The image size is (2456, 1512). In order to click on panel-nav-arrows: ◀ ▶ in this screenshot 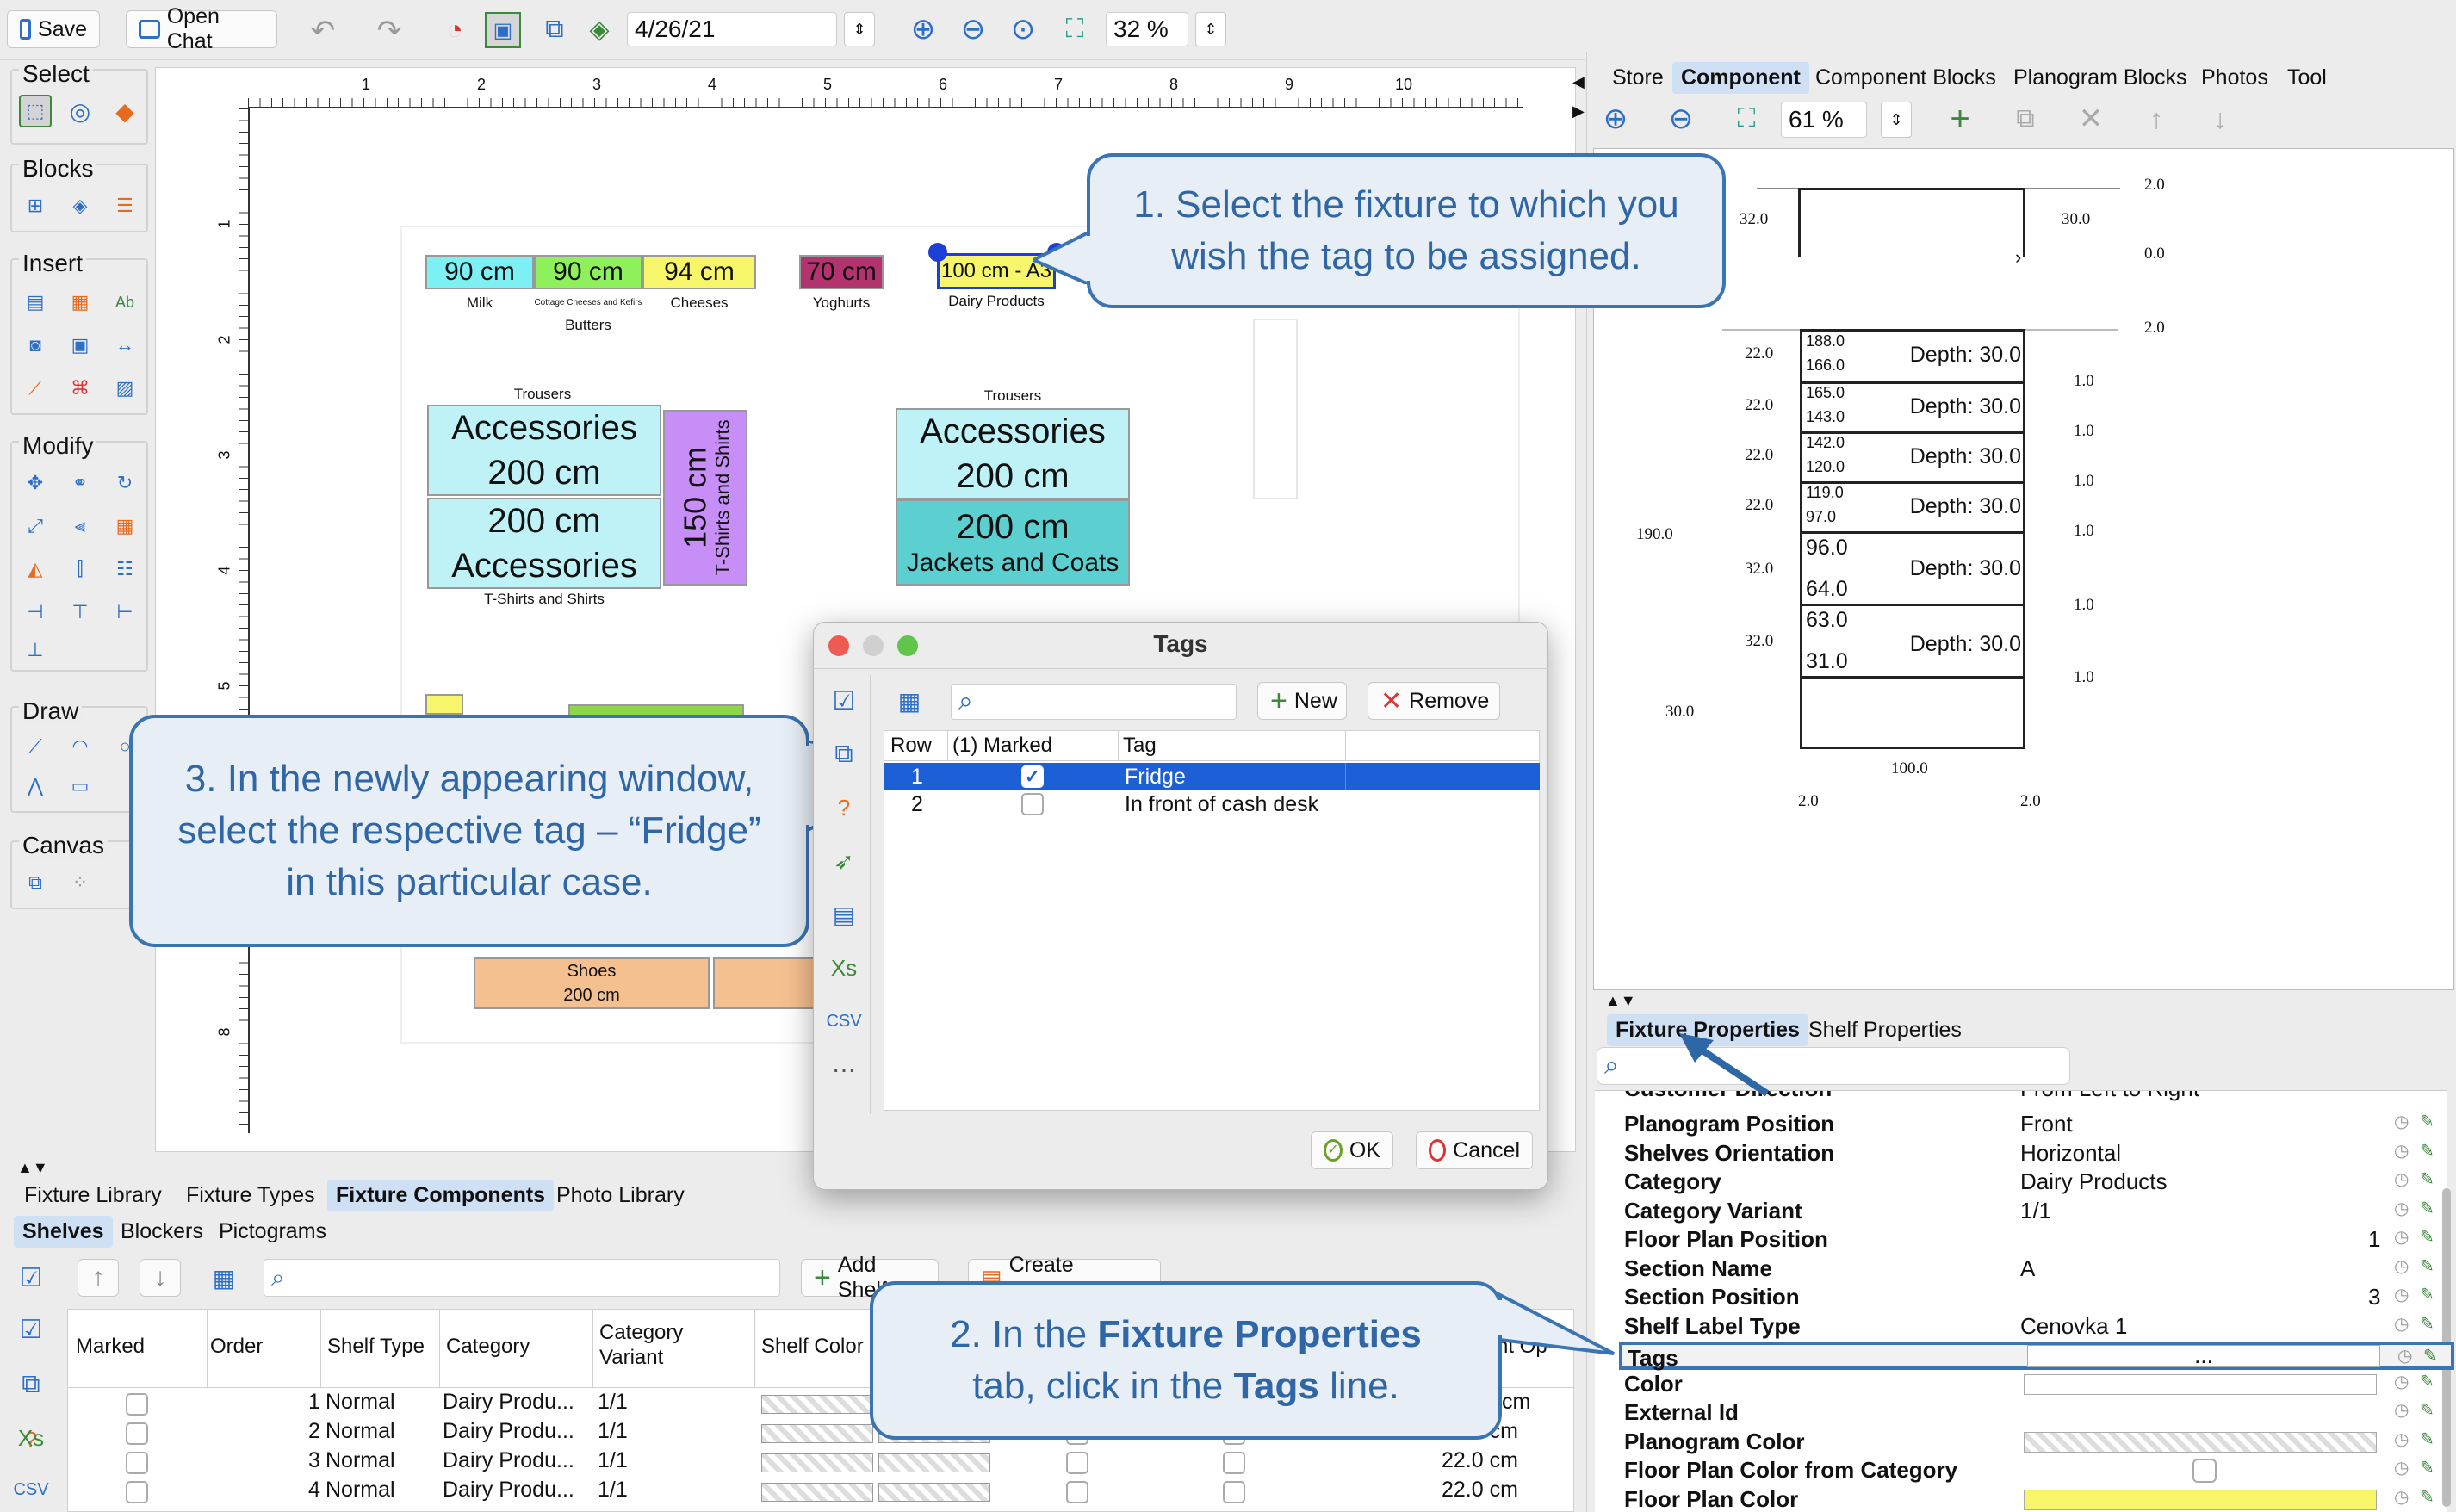, I will do `click(1579, 97)`.